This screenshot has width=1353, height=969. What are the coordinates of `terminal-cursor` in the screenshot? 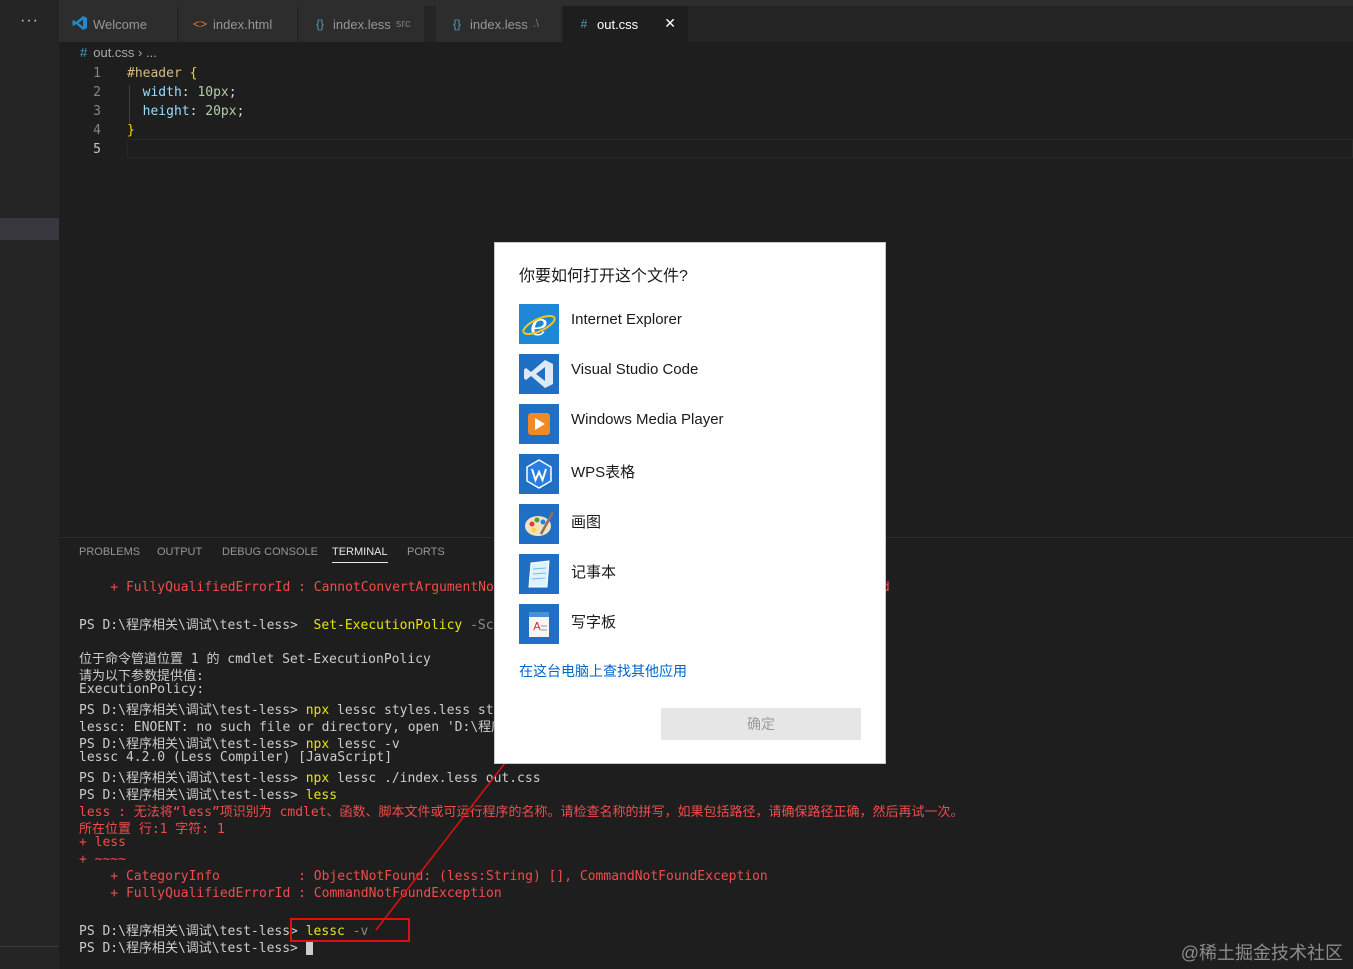 It's located at (309, 947).